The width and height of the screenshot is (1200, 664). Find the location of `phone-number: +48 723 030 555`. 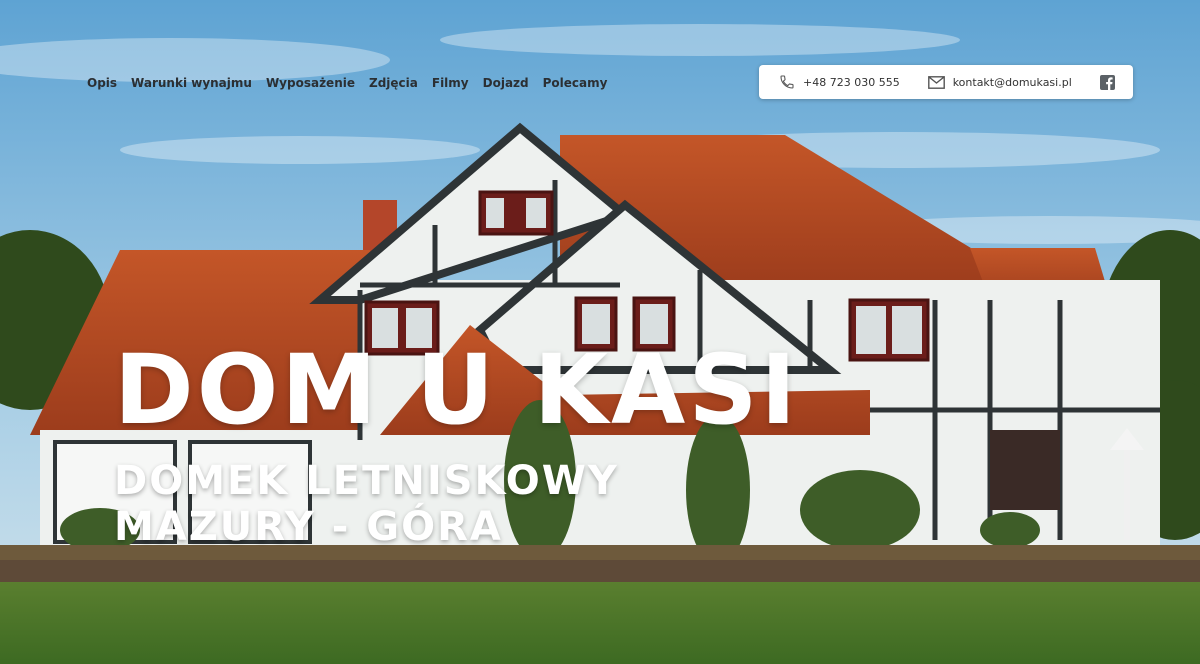

phone-number: +48 723 030 555 is located at coordinates (851, 82).